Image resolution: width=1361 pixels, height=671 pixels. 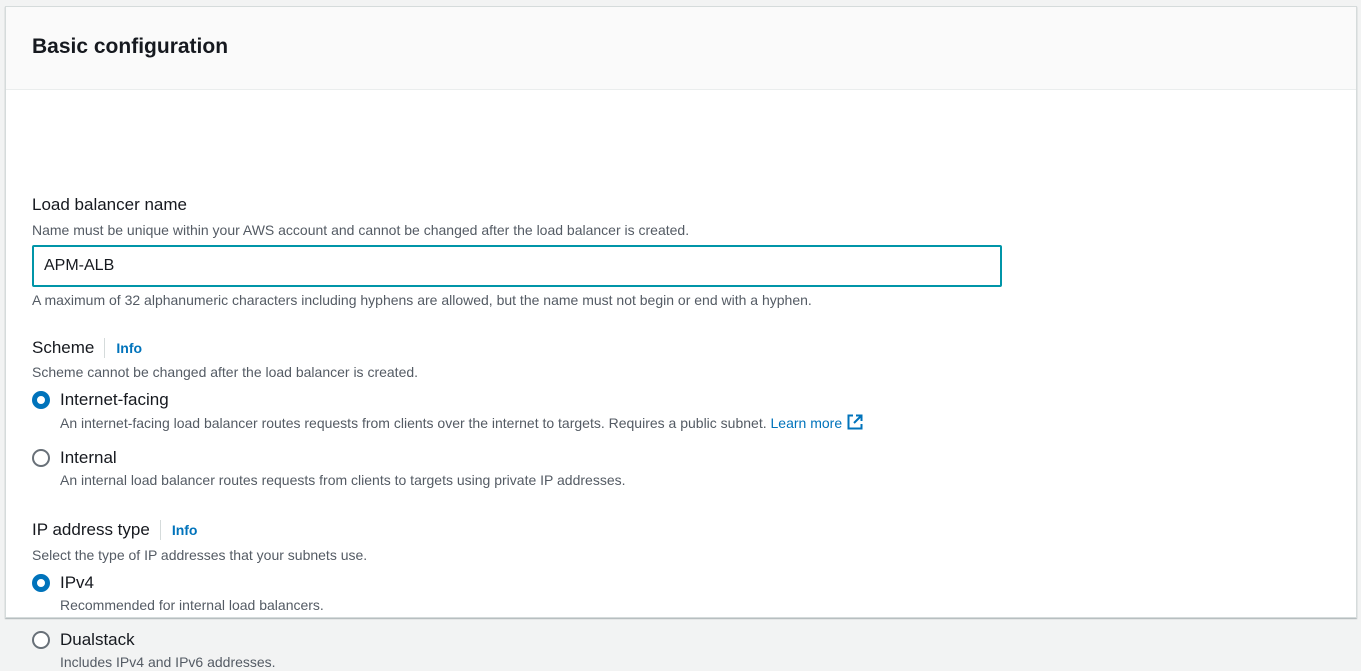 I want to click on radio-label: Dualstack, so click(x=97, y=639).